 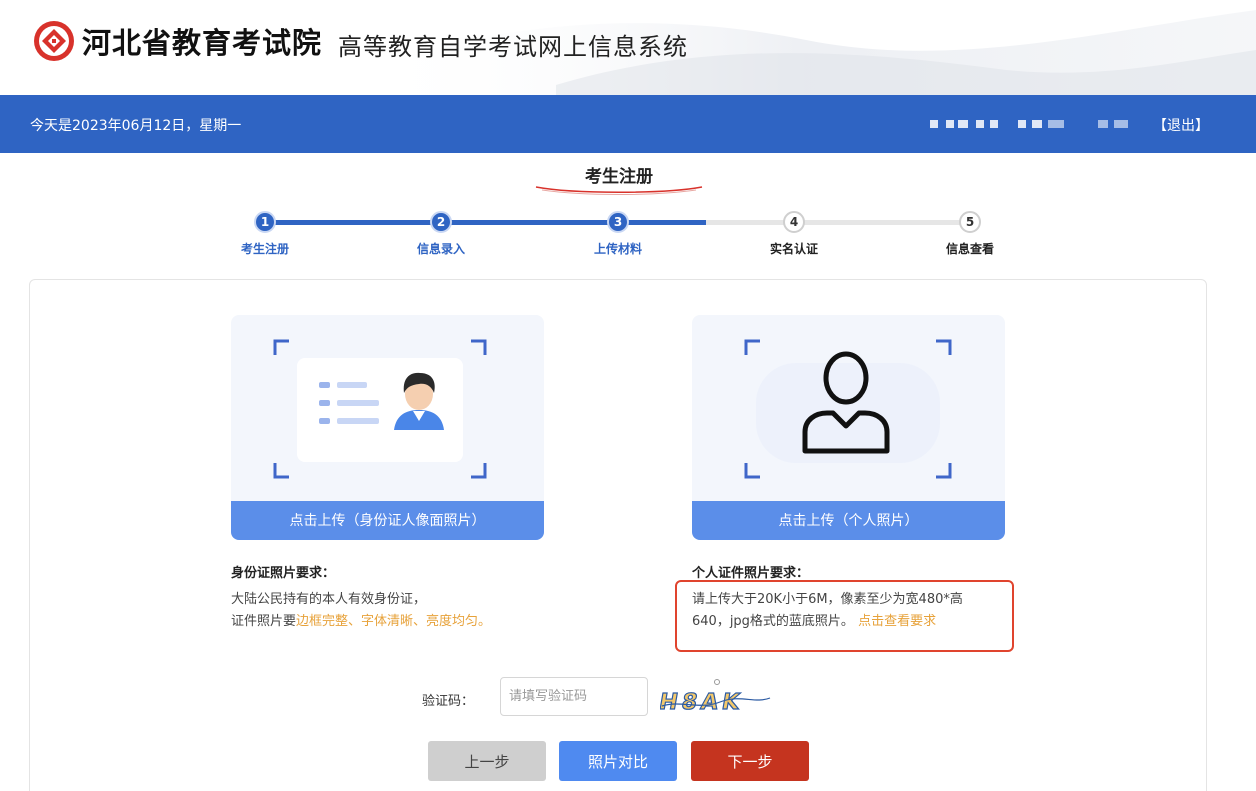 I want to click on prev-step-button: 上一步, so click(x=487, y=761).